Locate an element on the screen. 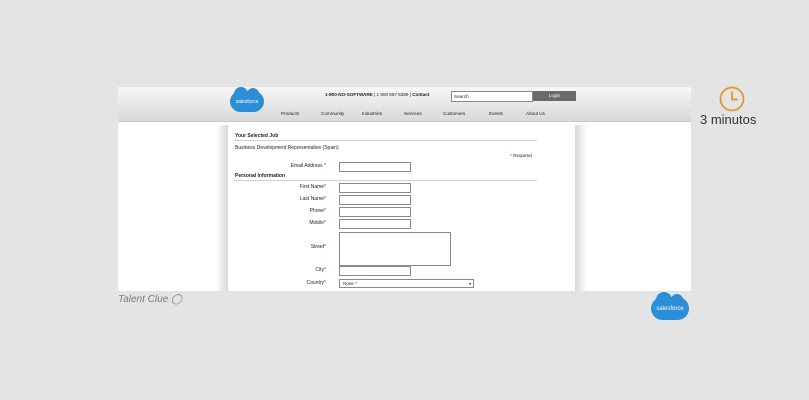 The width and height of the screenshot is (809, 400). nav-industries: Industries is located at coordinates (372, 113).